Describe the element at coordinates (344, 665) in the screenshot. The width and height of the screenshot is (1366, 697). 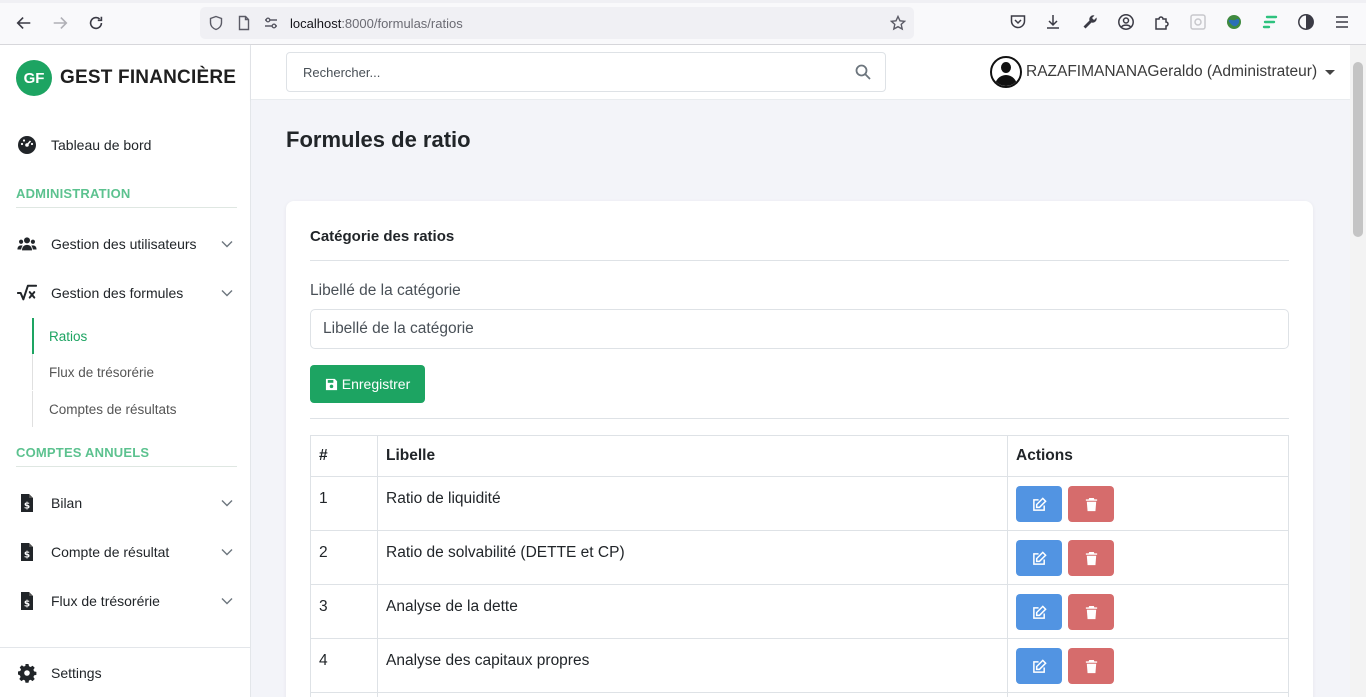
I see `row-number: 4` at that location.